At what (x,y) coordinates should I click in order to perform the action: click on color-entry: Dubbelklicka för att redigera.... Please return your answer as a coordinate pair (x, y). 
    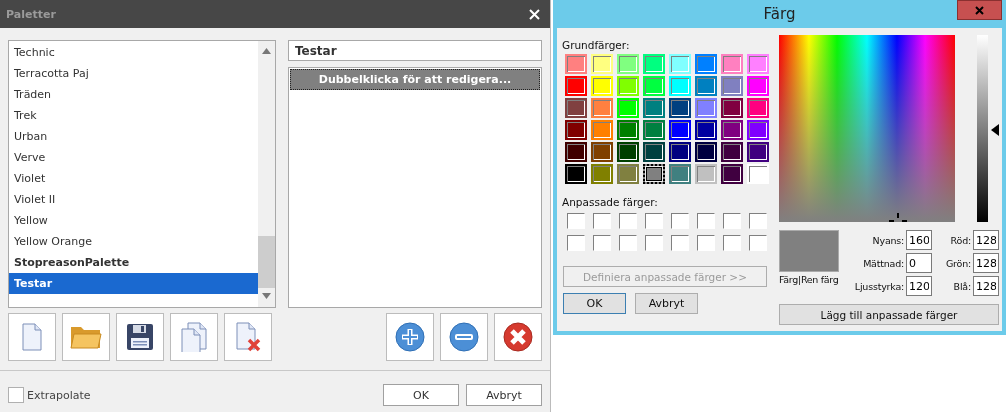
    Looking at the image, I should click on (415, 79).